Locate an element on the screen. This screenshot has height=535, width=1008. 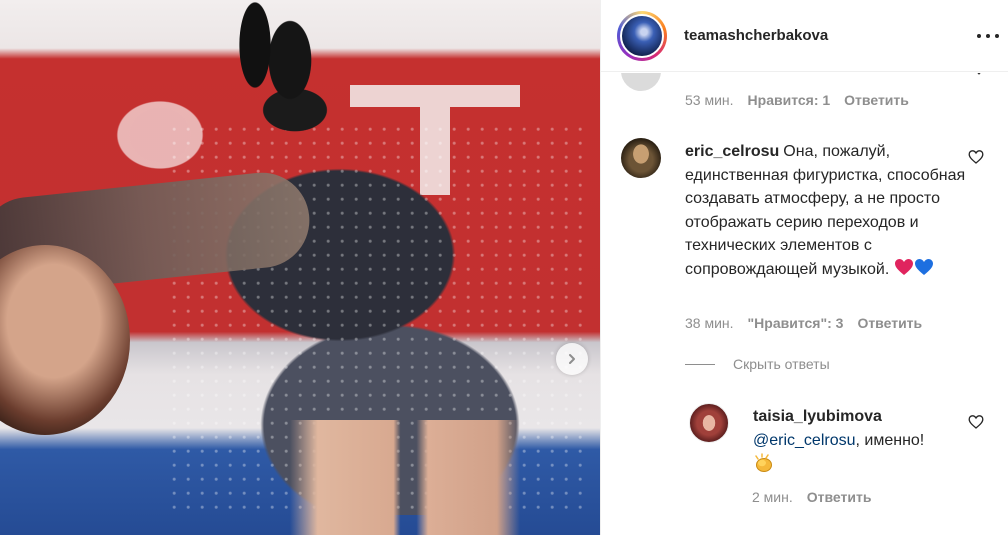
red-heart-icon is located at coordinates (903, 266).